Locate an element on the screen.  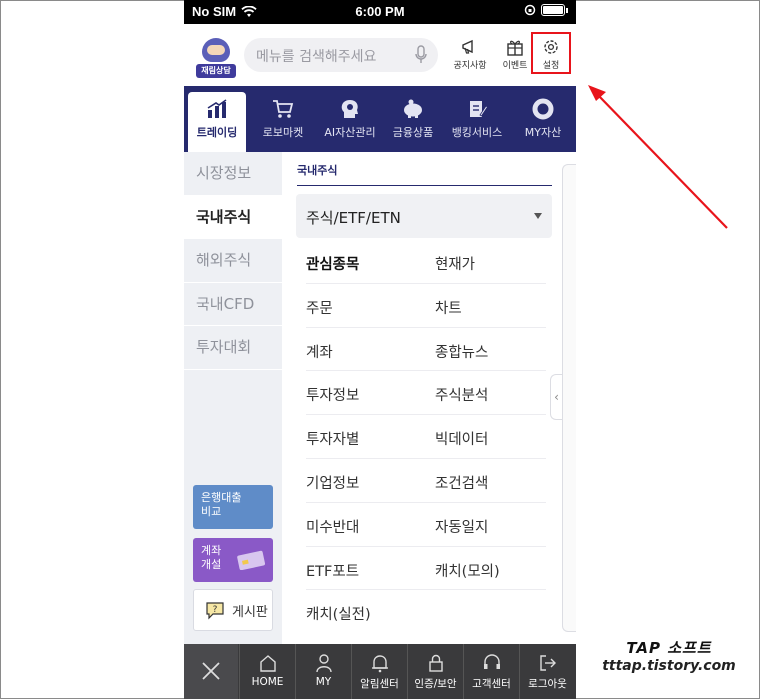
bottom-nav: HOME MY 알림센터 인증/보안 고객센터 로그아웃 is located at coordinates (380, 671).